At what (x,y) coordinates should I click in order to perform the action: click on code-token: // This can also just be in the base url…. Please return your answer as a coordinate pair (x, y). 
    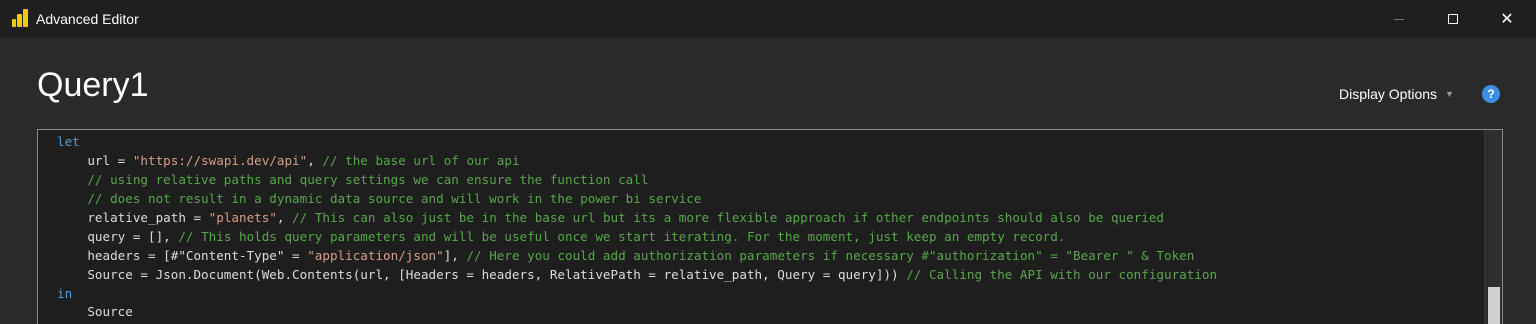
    Looking at the image, I should click on (728, 217).